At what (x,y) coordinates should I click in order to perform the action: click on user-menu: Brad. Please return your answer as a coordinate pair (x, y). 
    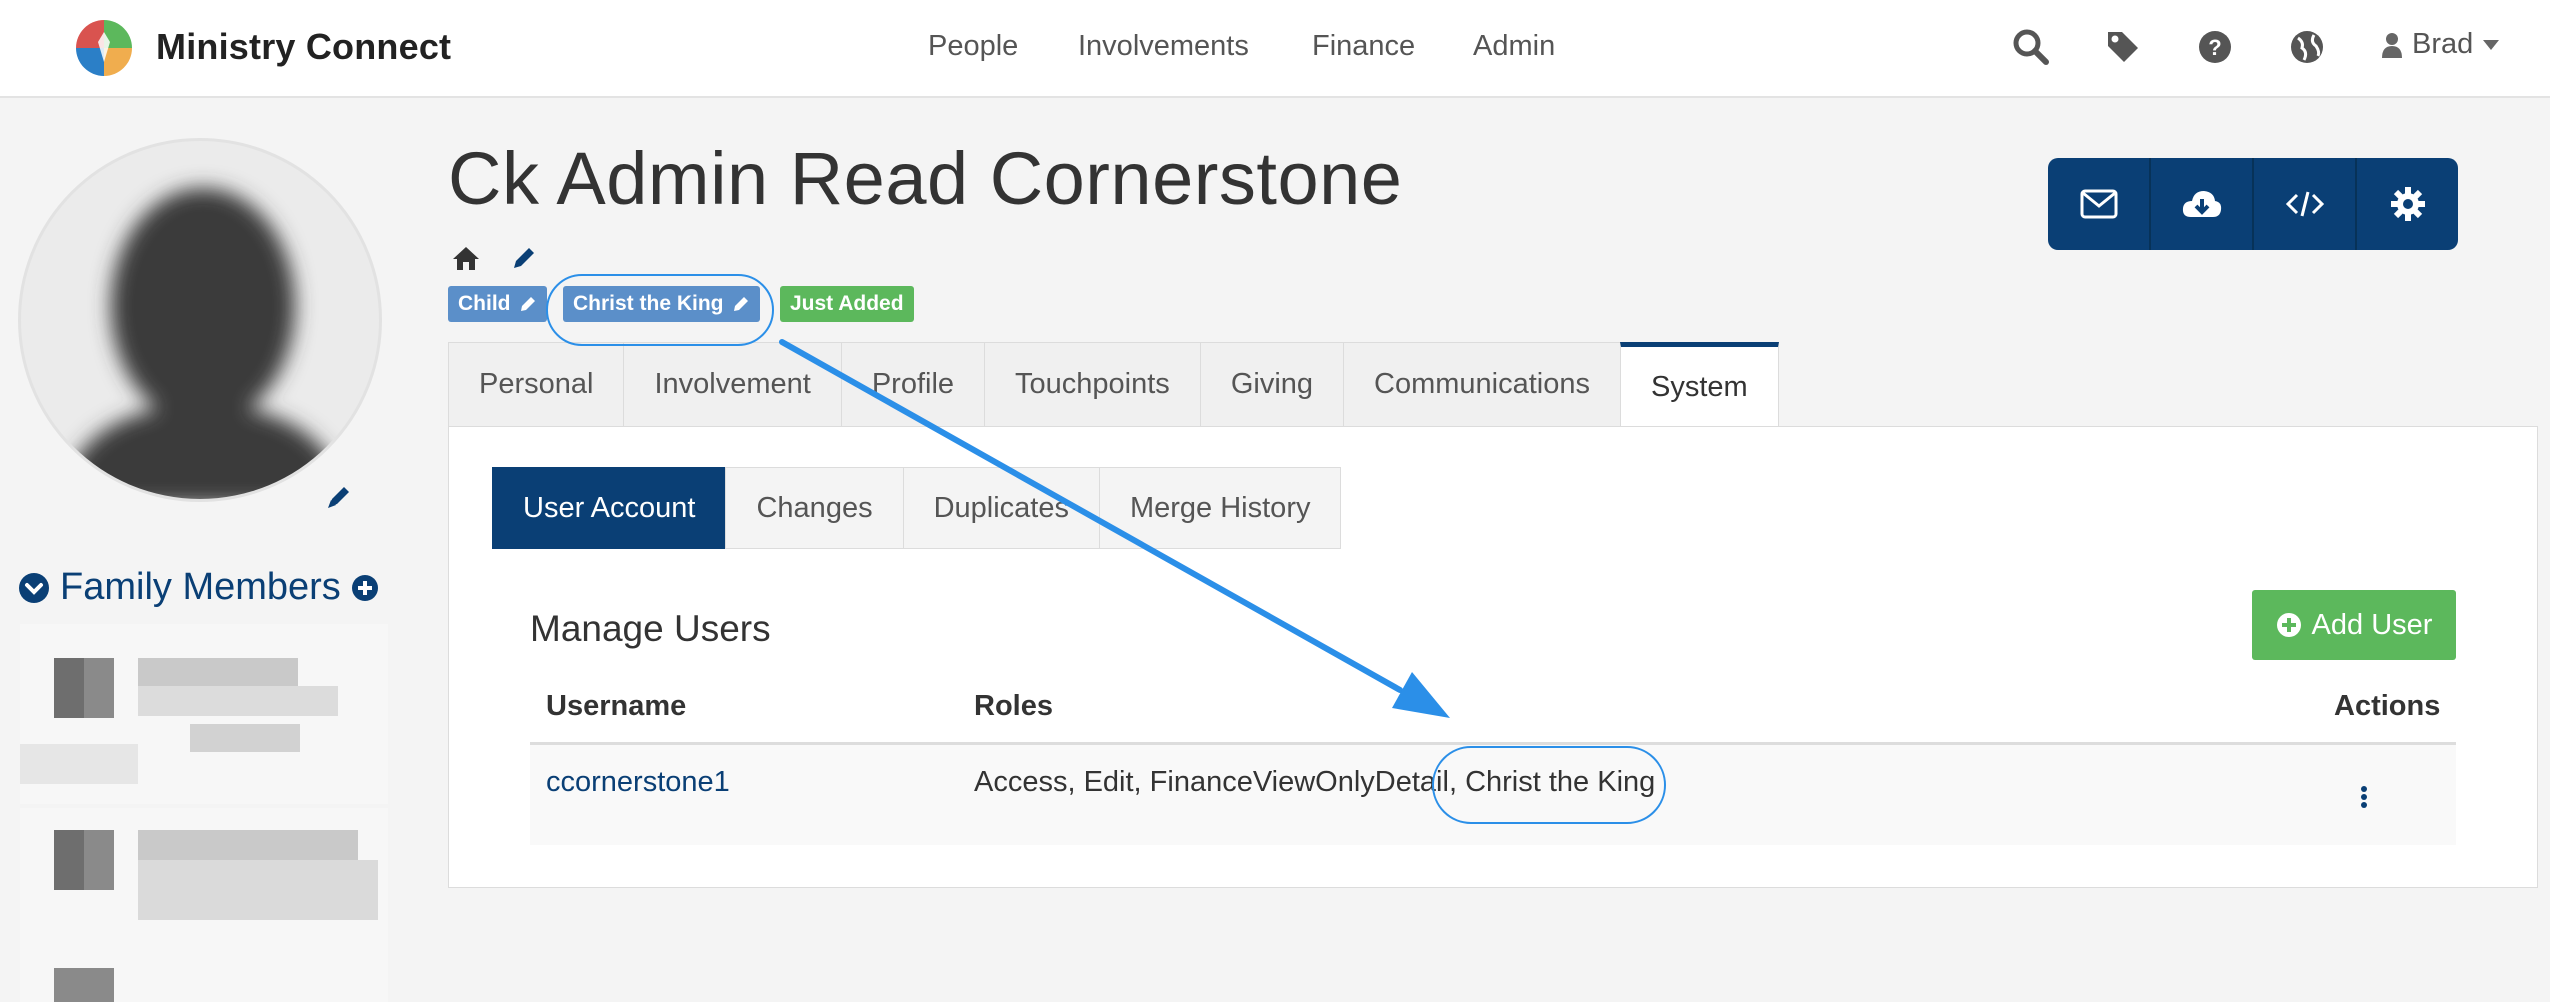
    Looking at the image, I should click on (2441, 44).